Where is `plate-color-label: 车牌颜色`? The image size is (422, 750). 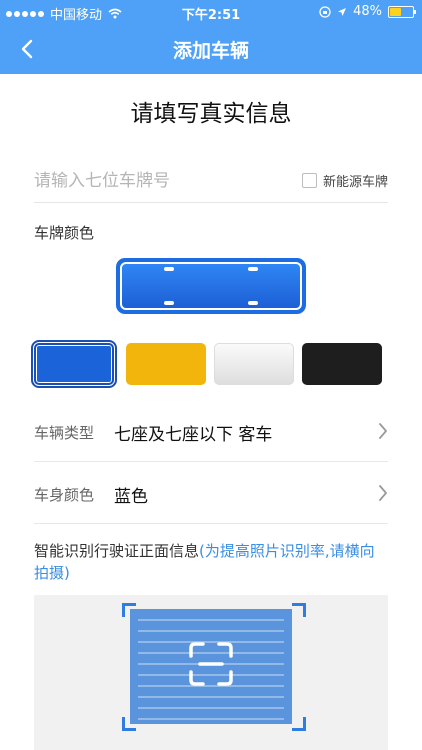
plate-color-label: 车牌颜色 is located at coordinates (64, 233).